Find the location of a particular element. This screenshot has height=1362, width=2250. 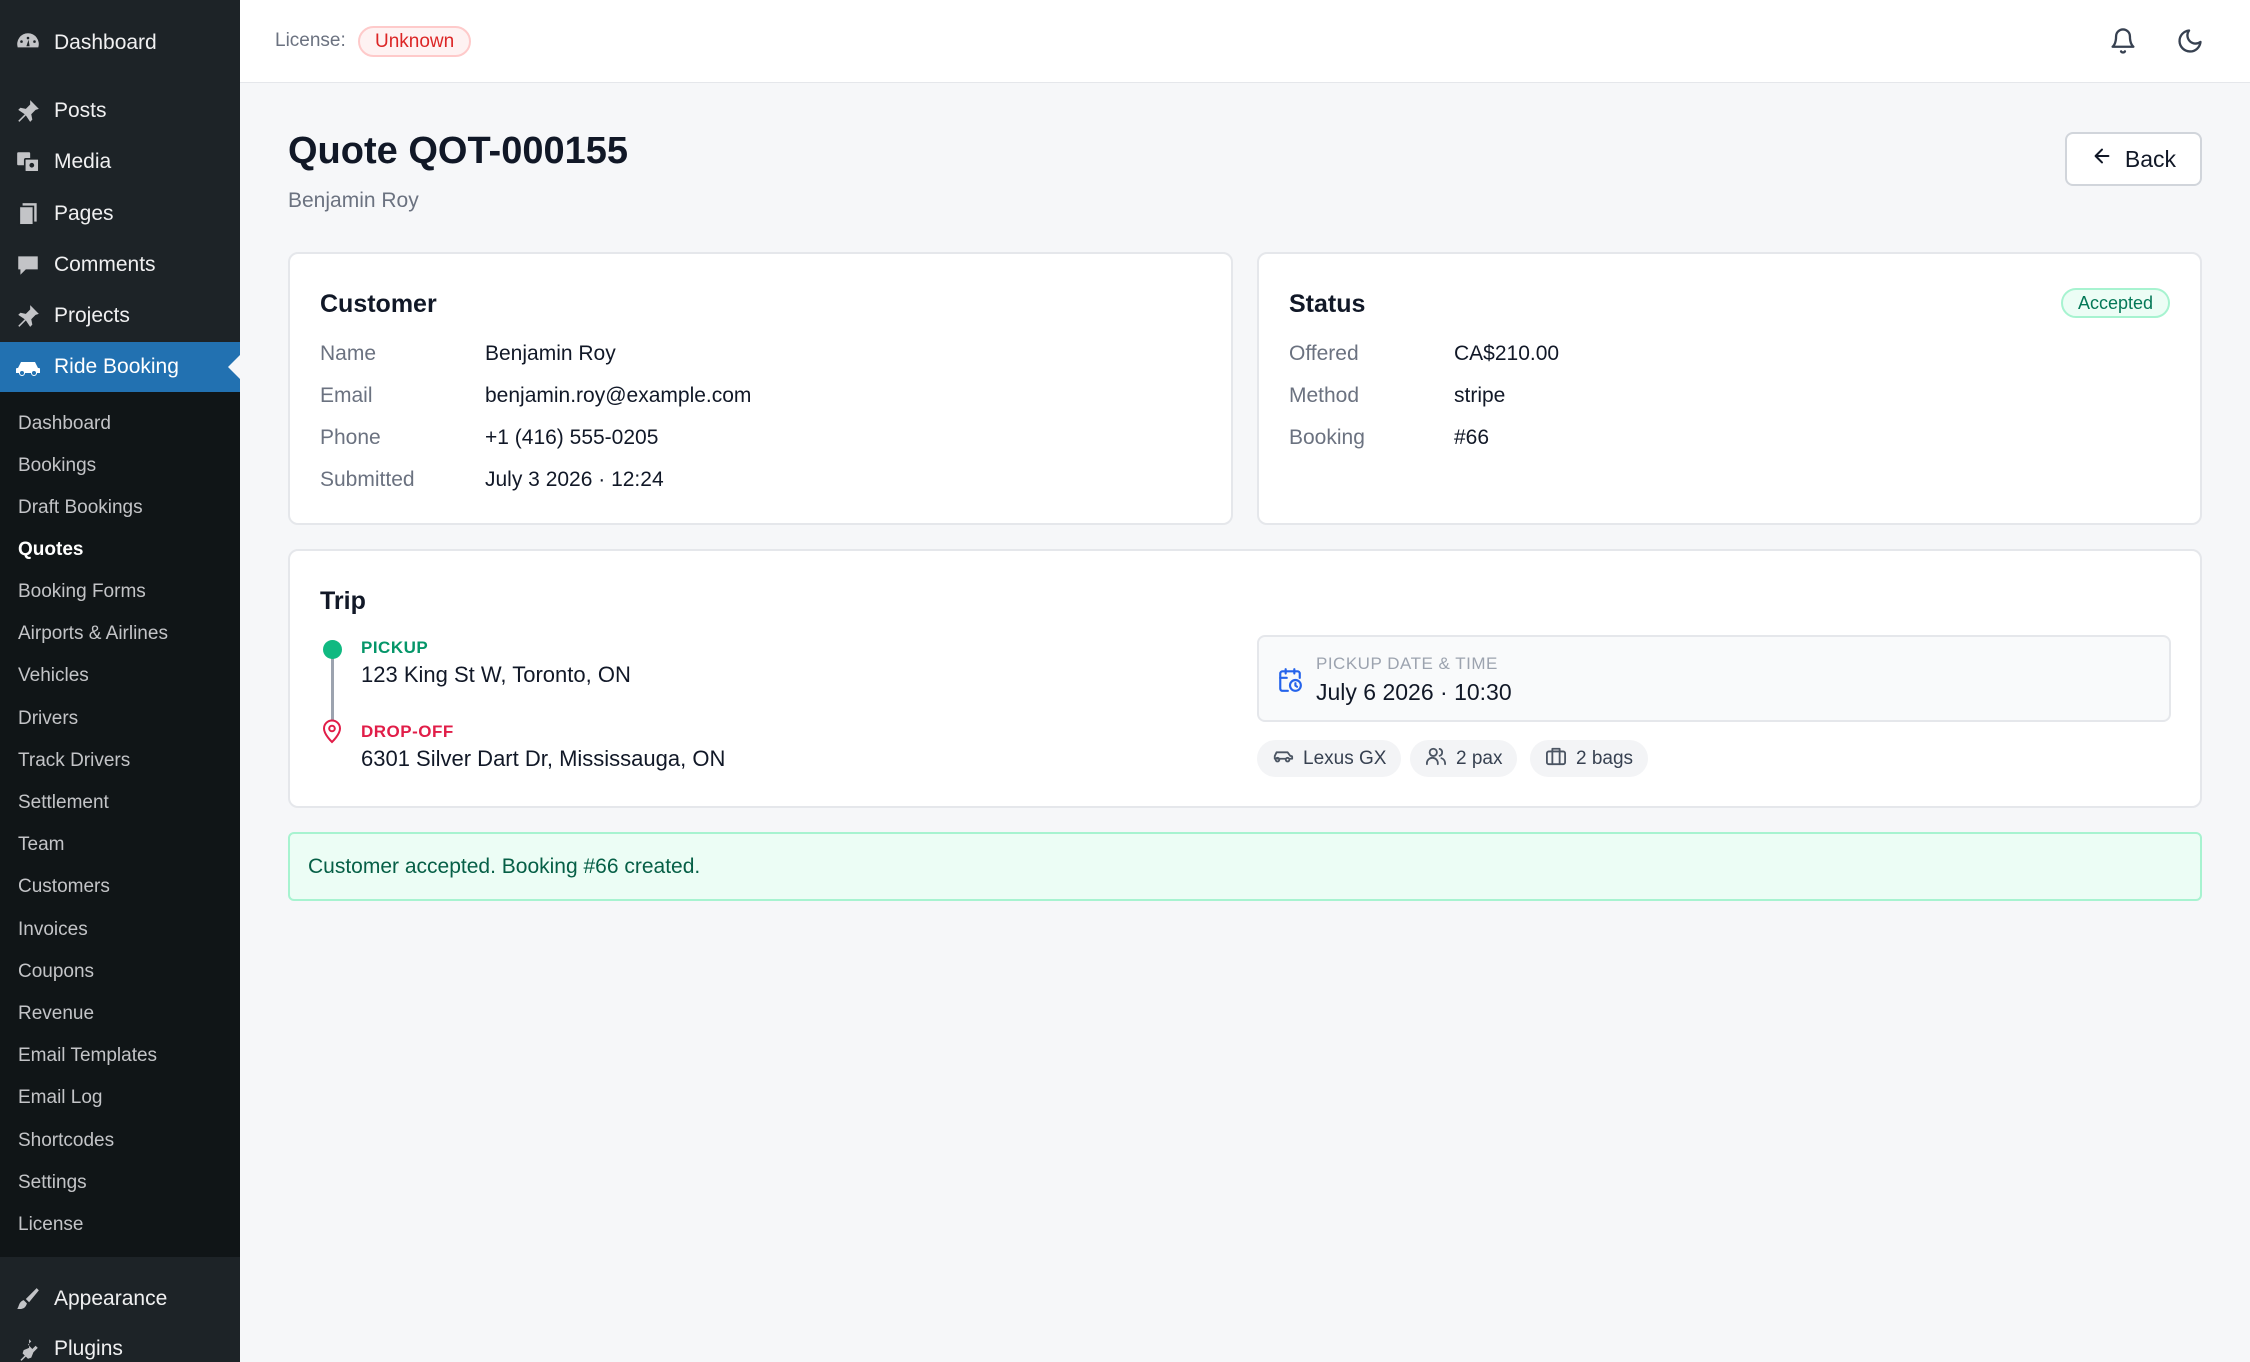

submenu-item-shortcodes: Shortcodes is located at coordinates (66, 1141).